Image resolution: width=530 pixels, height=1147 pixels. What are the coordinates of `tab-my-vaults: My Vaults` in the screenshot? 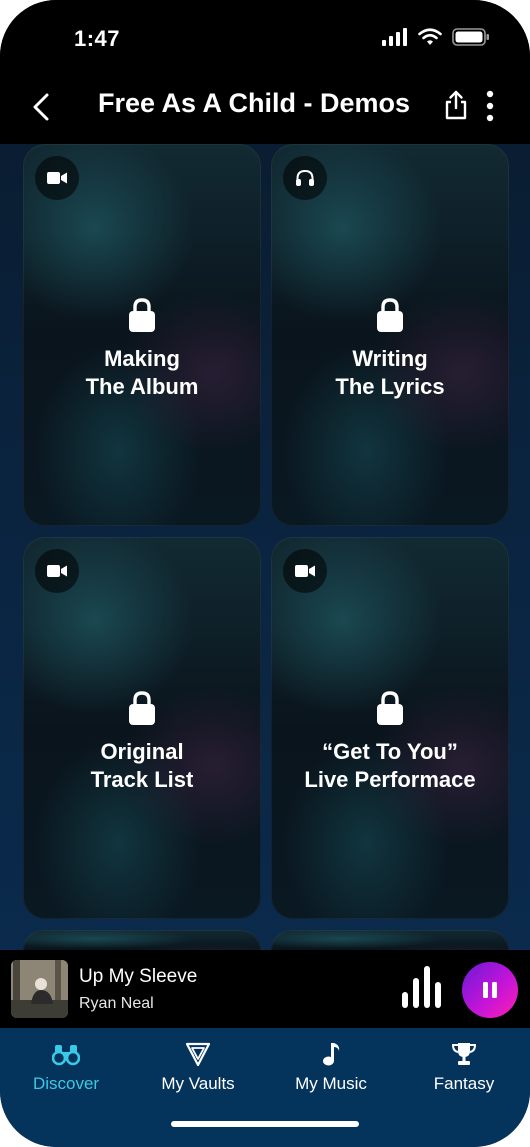 It's located at (198, 1067).